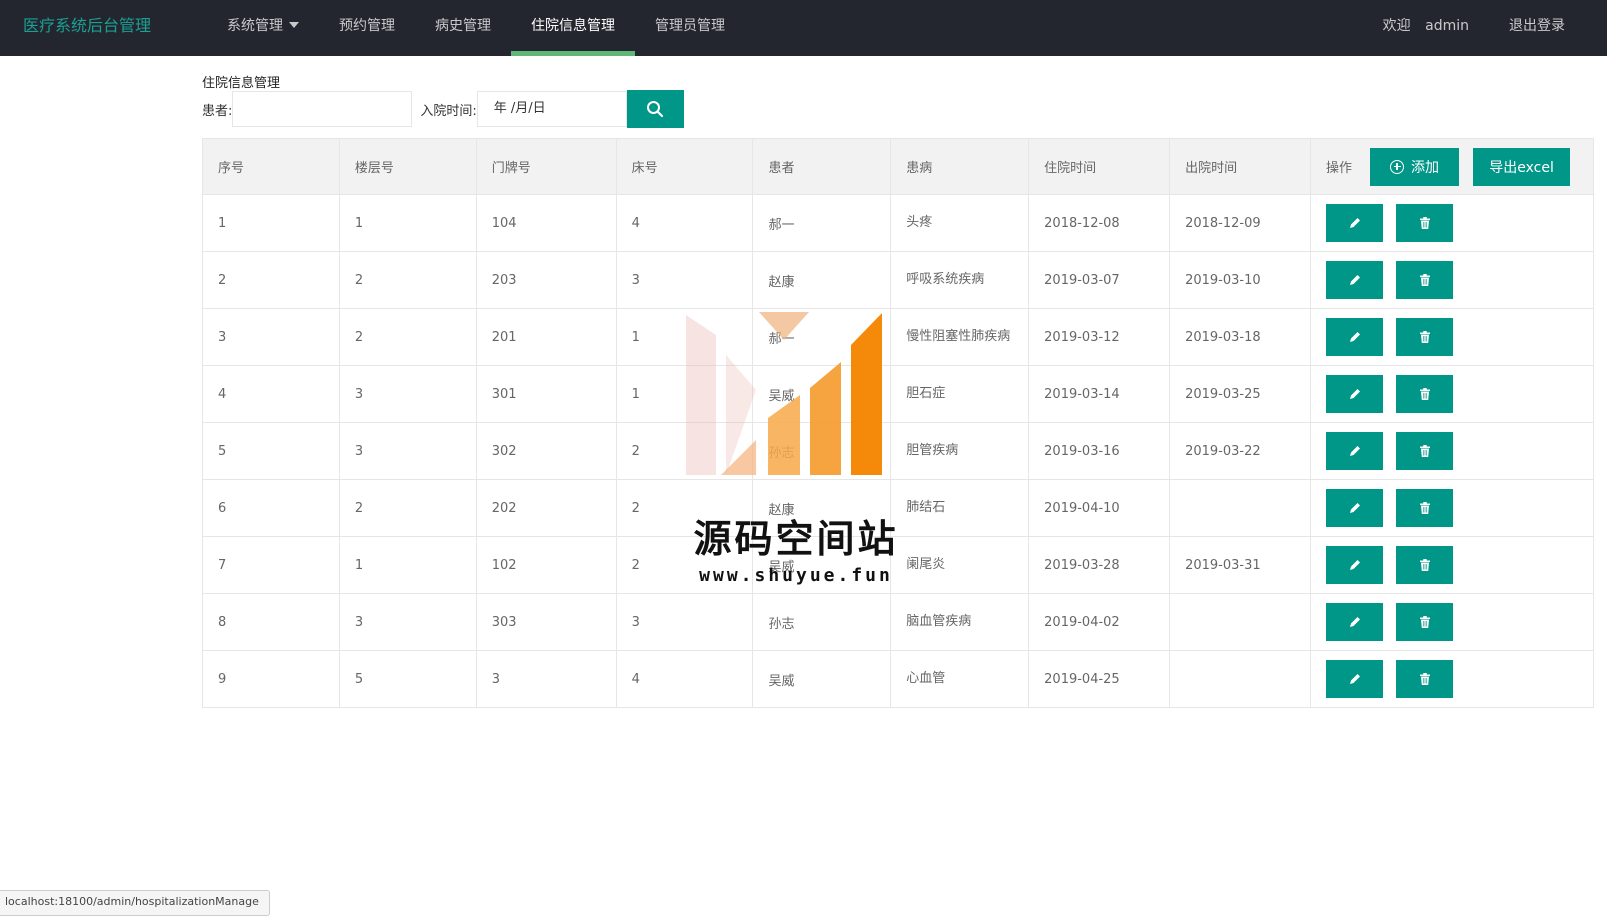 Image resolution: width=1607 pixels, height=922 pixels. I want to click on admit-date-label: 入院时间:, so click(448, 111).